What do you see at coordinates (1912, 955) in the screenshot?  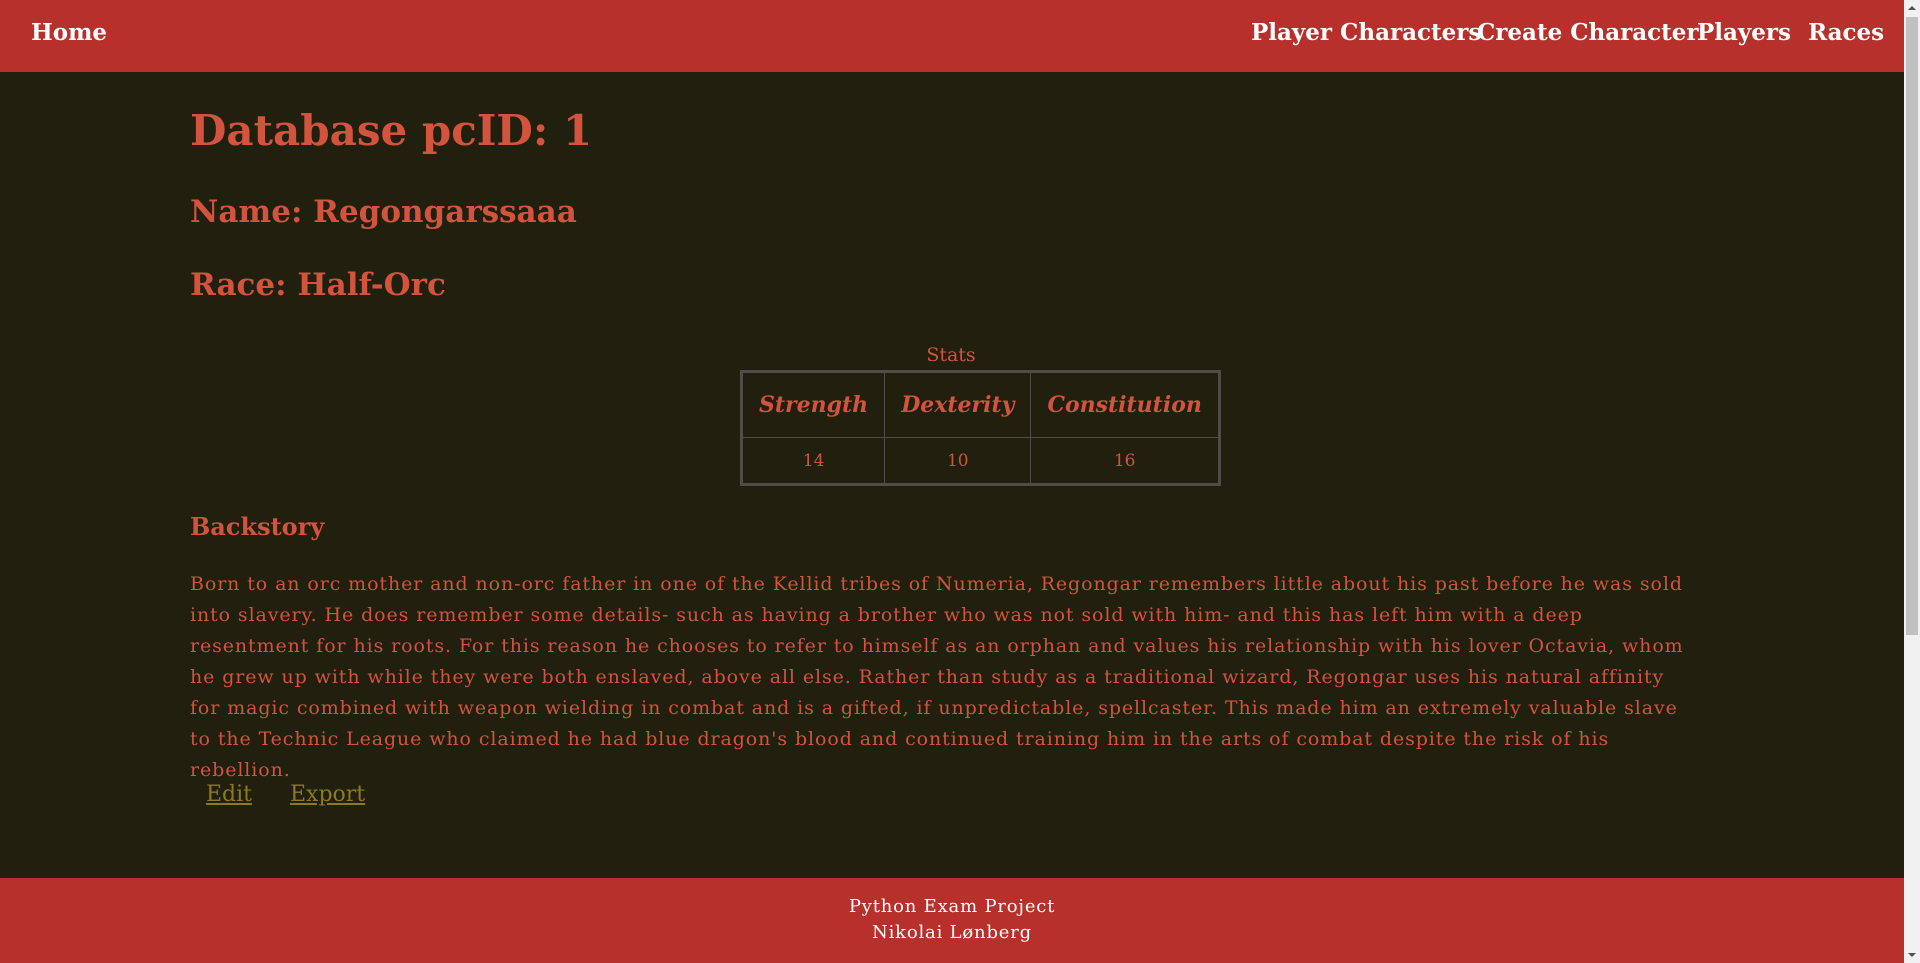 I see `scroll-down-arrow-icon` at bounding box center [1912, 955].